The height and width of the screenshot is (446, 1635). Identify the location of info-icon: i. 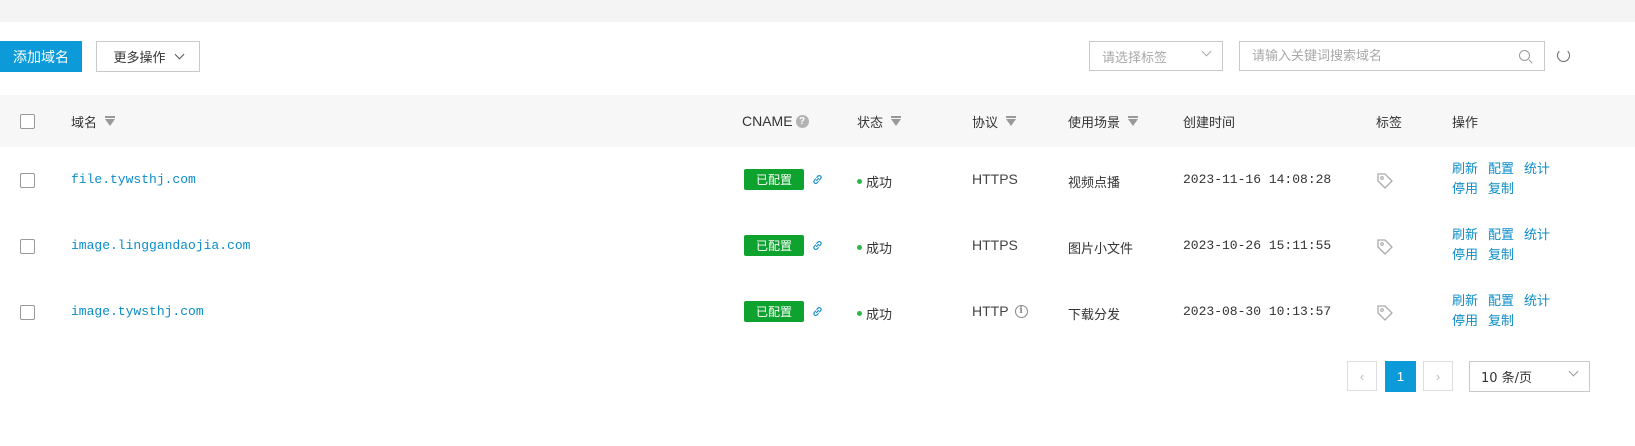
(1021, 311).